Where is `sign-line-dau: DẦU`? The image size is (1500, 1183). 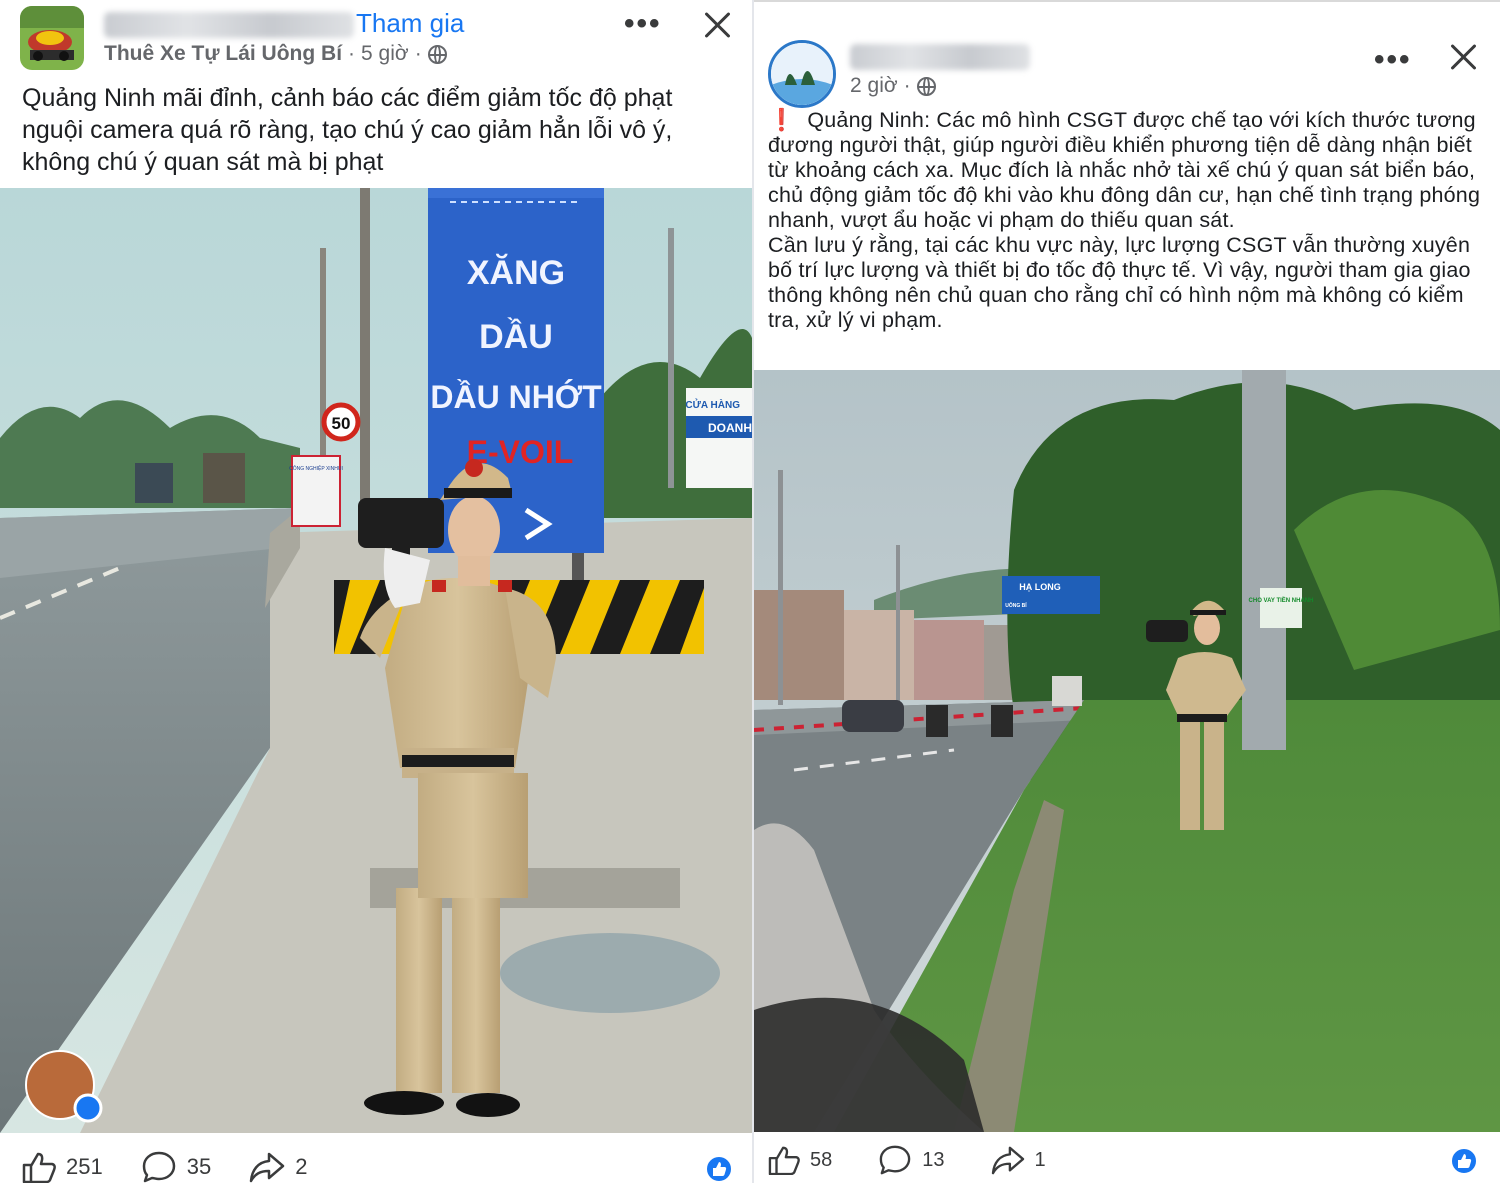
sign-line-dau: DẦU is located at coordinates (516, 337).